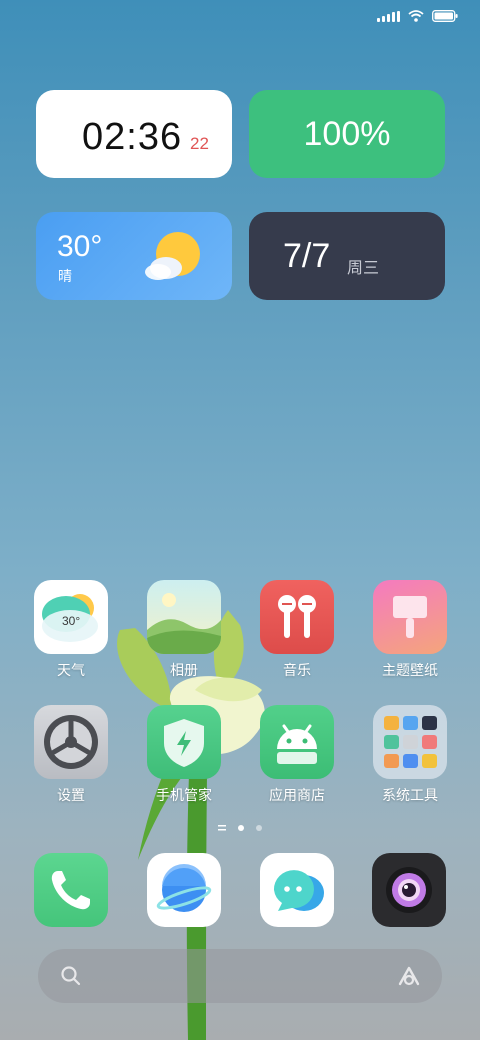  I want to click on camera-icon, so click(409, 890).